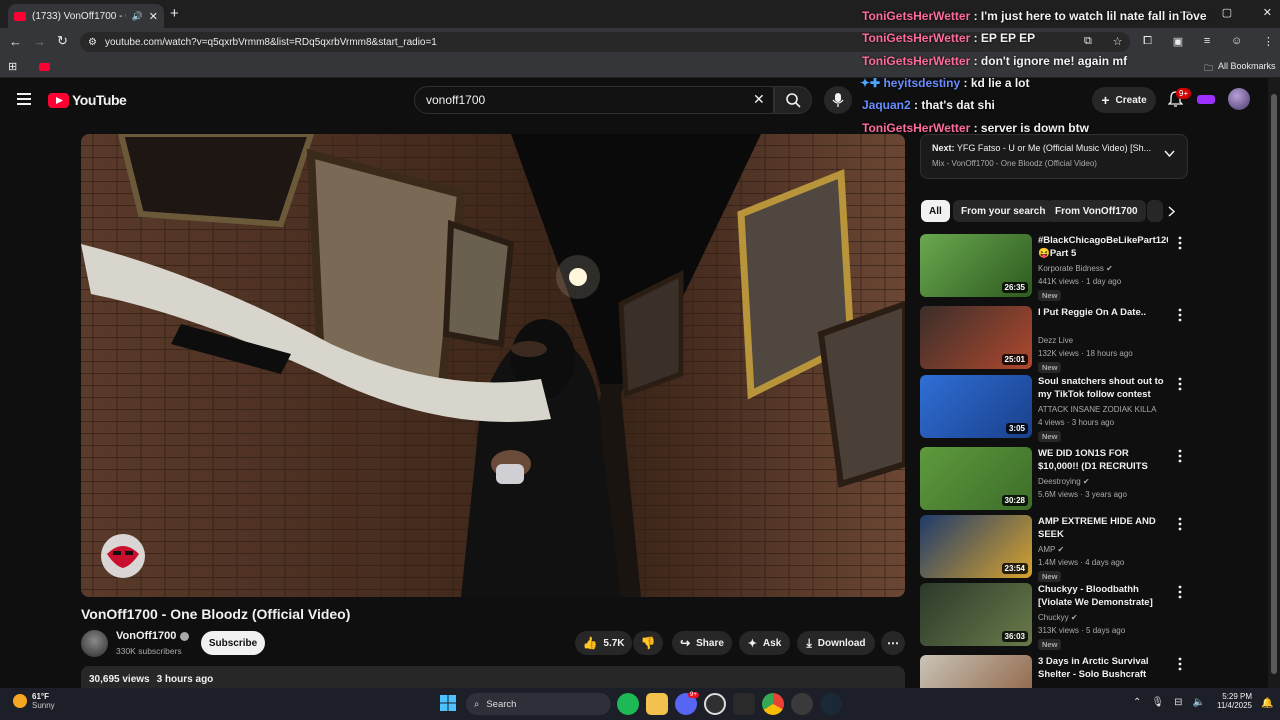 This screenshot has width=1280, height=720. Describe the element at coordinates (1239, 99) in the screenshot. I see `avatar` at that location.